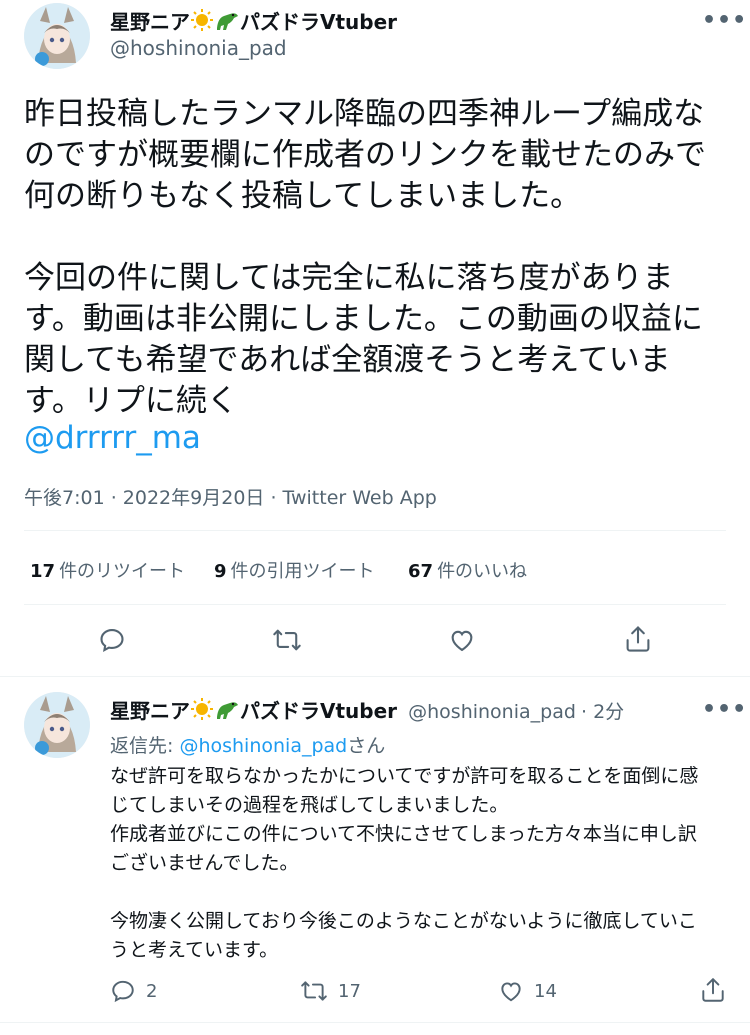  What do you see at coordinates (545, 991) in the screenshot?
I see `like-count: 14` at bounding box center [545, 991].